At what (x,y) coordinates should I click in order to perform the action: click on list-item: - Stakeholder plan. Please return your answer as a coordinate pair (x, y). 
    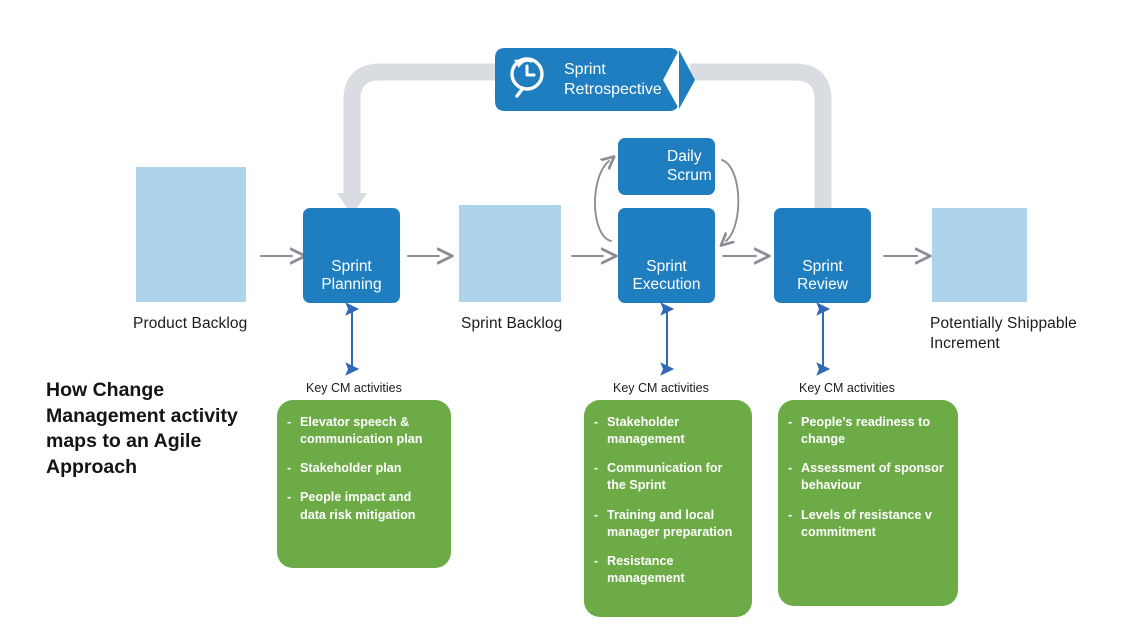
    Looking at the image, I should click on (363, 468).